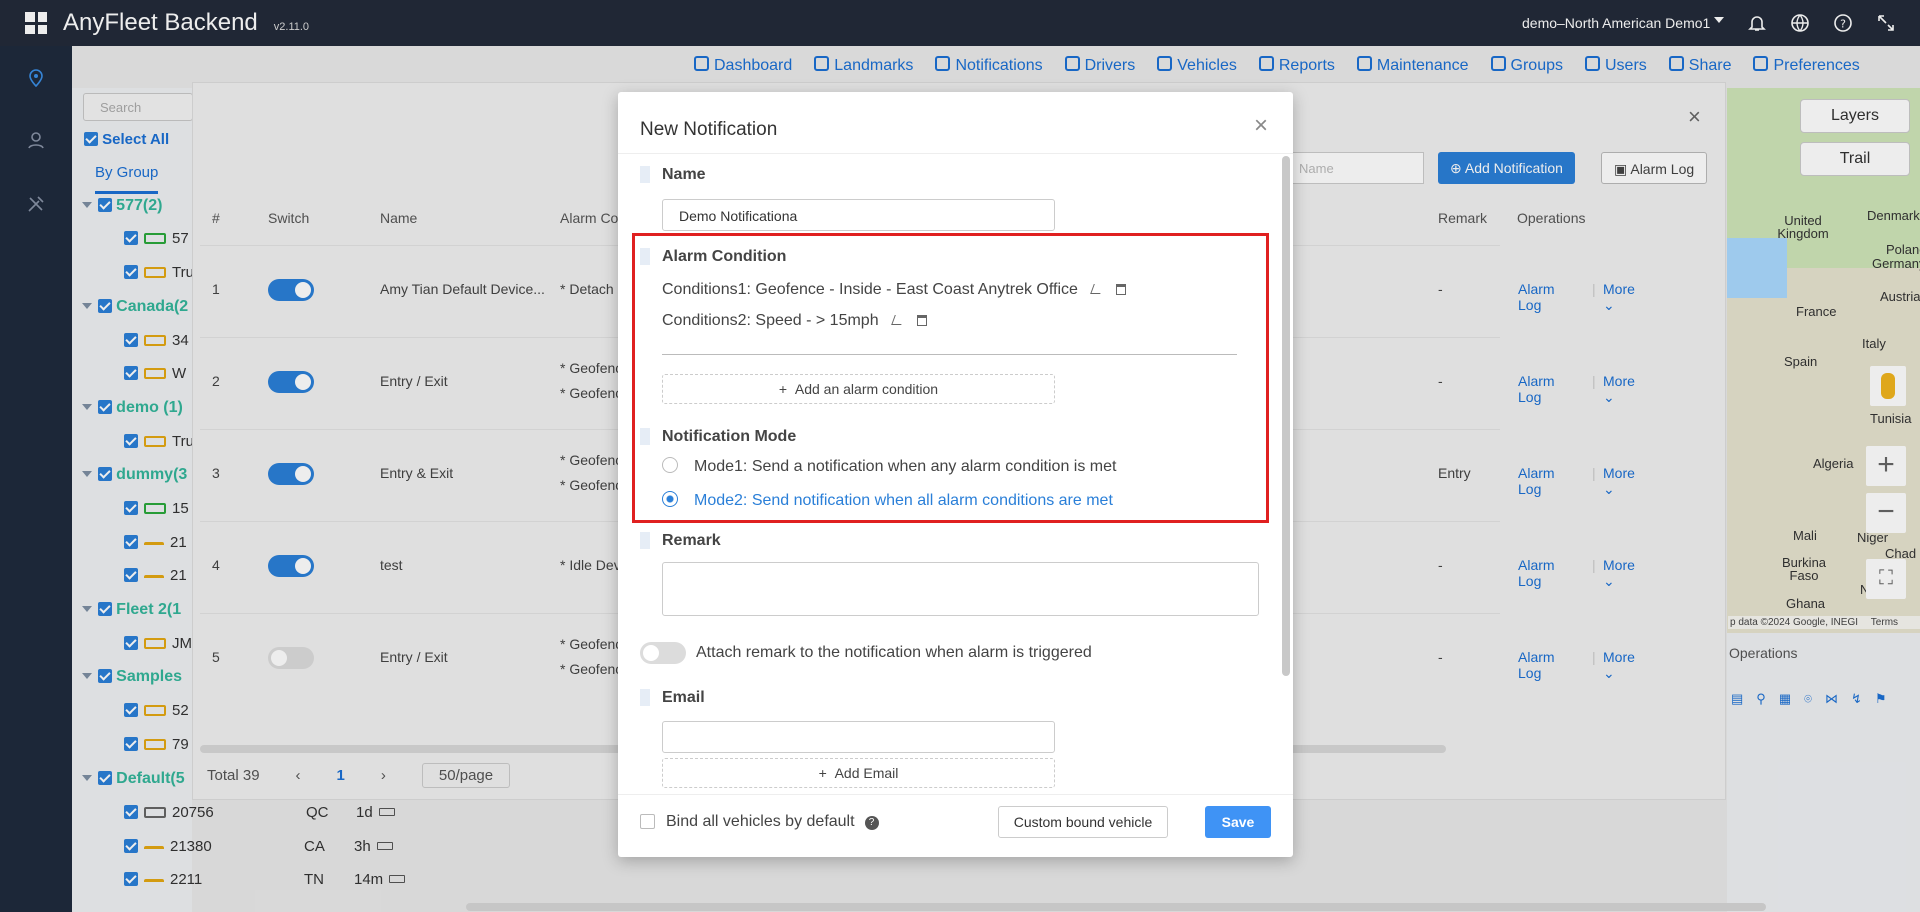  I want to click on remark-label: Remark, so click(680, 540).